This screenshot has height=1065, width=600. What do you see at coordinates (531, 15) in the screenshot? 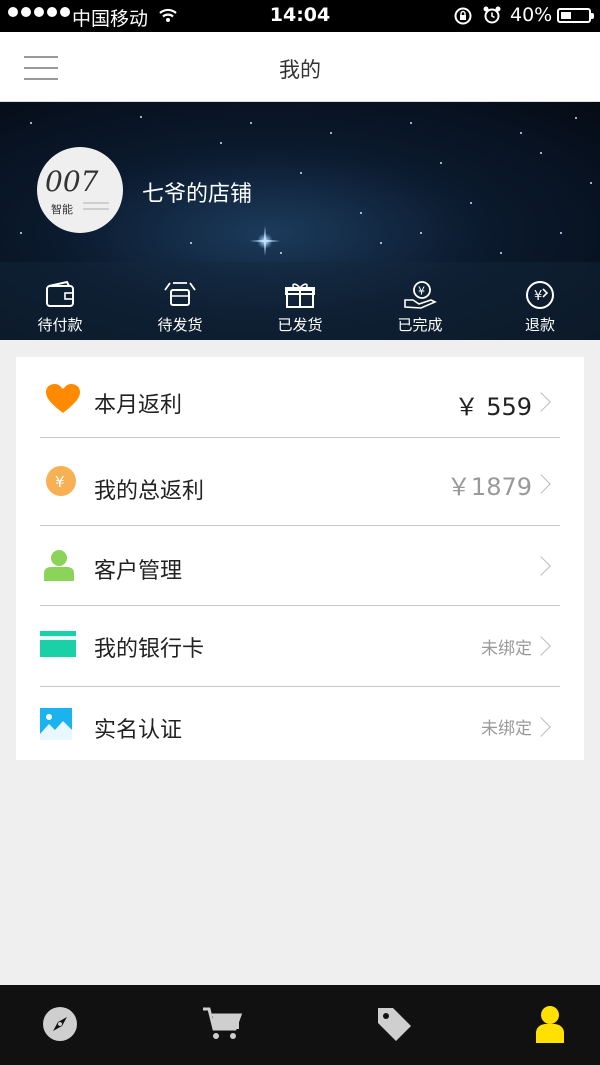
I see `battery-percentage: 40%` at bounding box center [531, 15].